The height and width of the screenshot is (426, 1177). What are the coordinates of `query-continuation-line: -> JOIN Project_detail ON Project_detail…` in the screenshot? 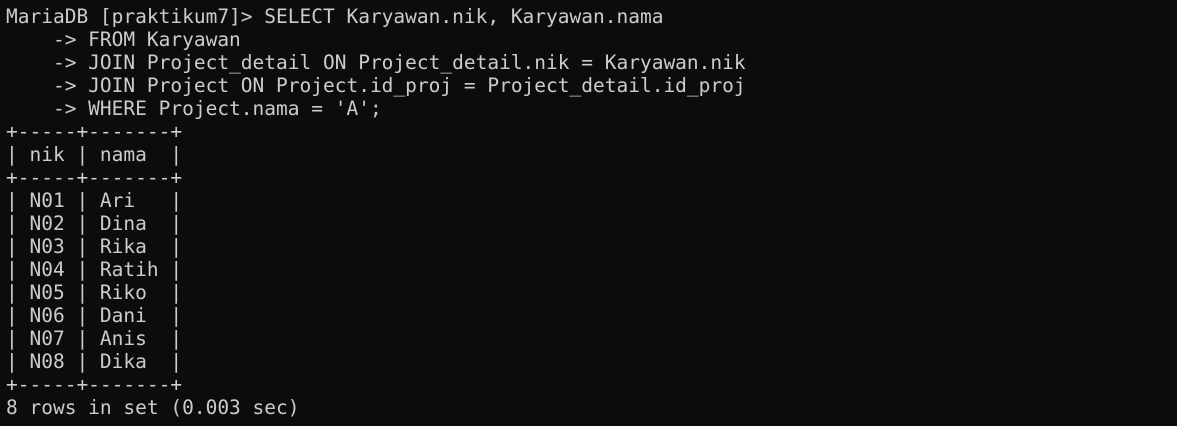 It's located at (376, 62).